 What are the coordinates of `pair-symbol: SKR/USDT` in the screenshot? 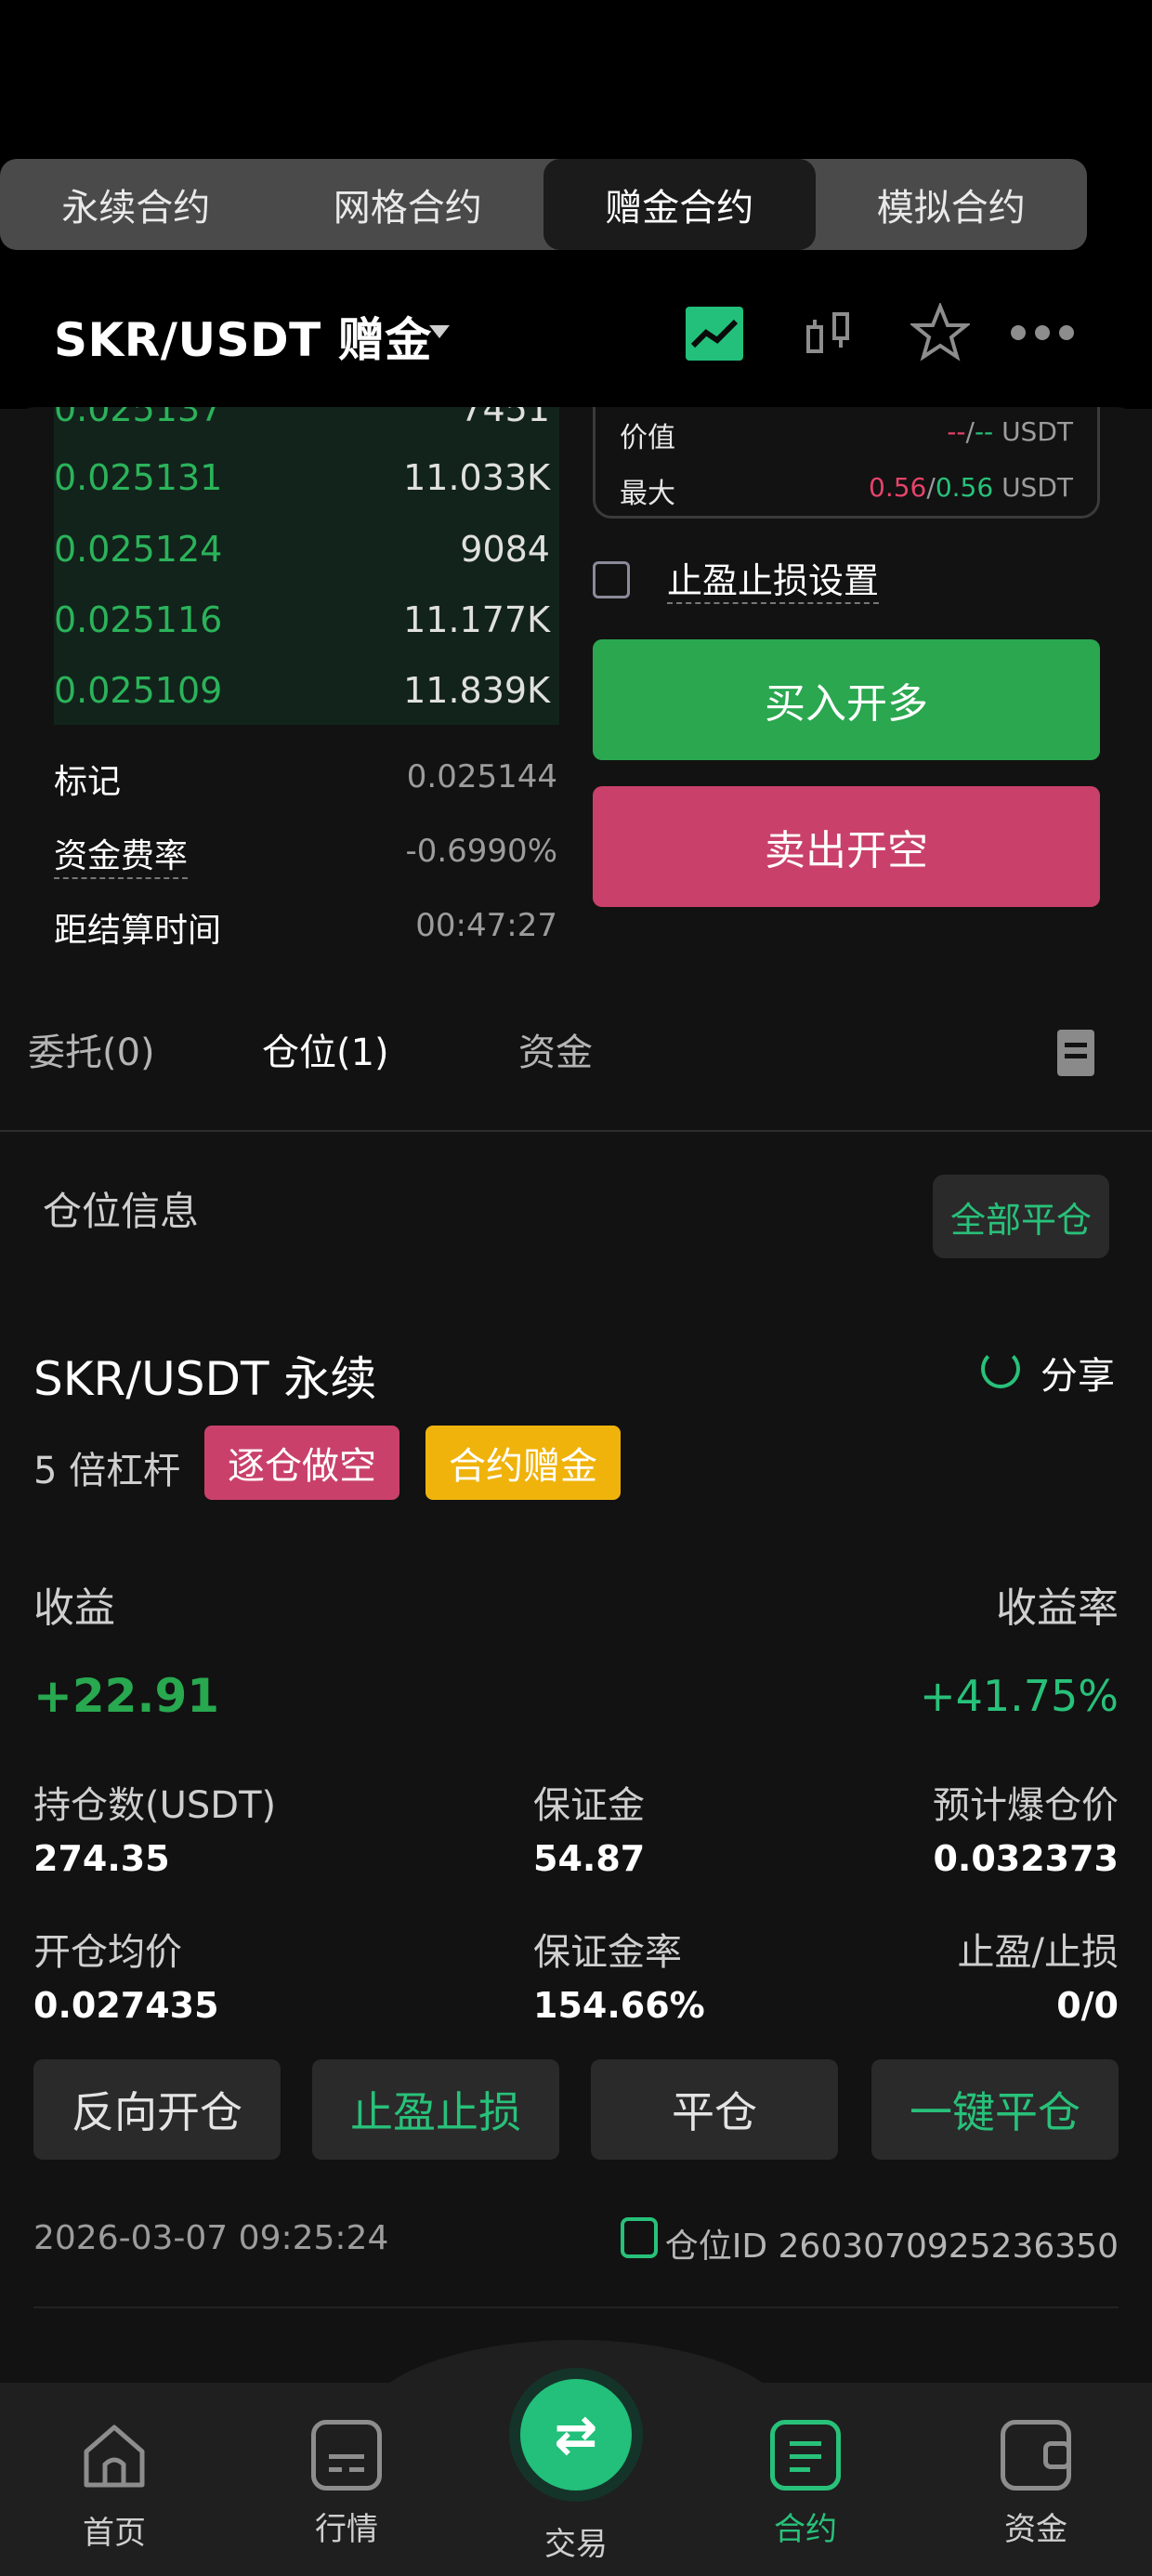 It's located at (187, 340).